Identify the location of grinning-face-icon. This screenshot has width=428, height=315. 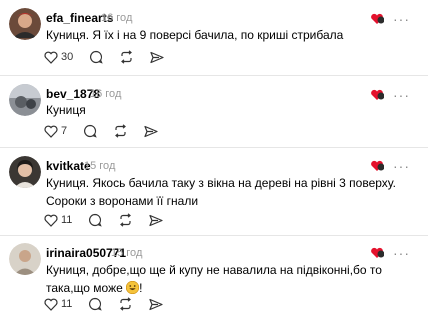
(133, 287).